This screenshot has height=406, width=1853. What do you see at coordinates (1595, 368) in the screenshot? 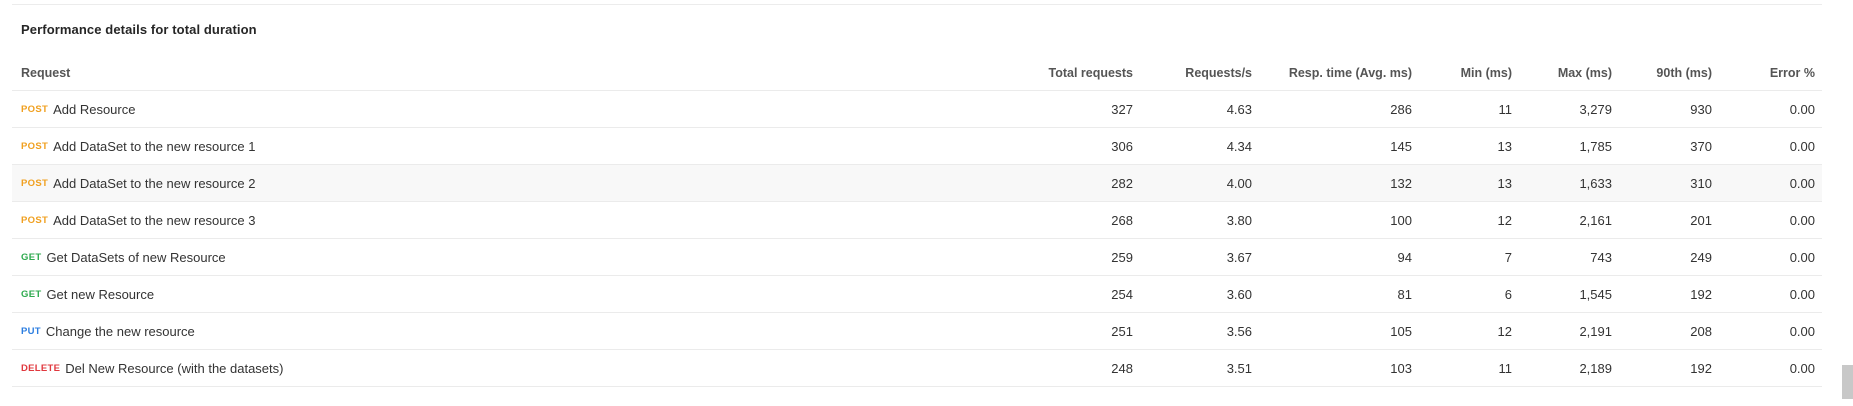
I see `max-cell: 2,189` at bounding box center [1595, 368].